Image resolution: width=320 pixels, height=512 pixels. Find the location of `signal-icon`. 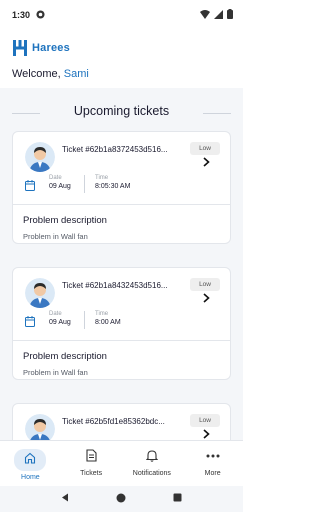

signal-icon is located at coordinates (218, 15).